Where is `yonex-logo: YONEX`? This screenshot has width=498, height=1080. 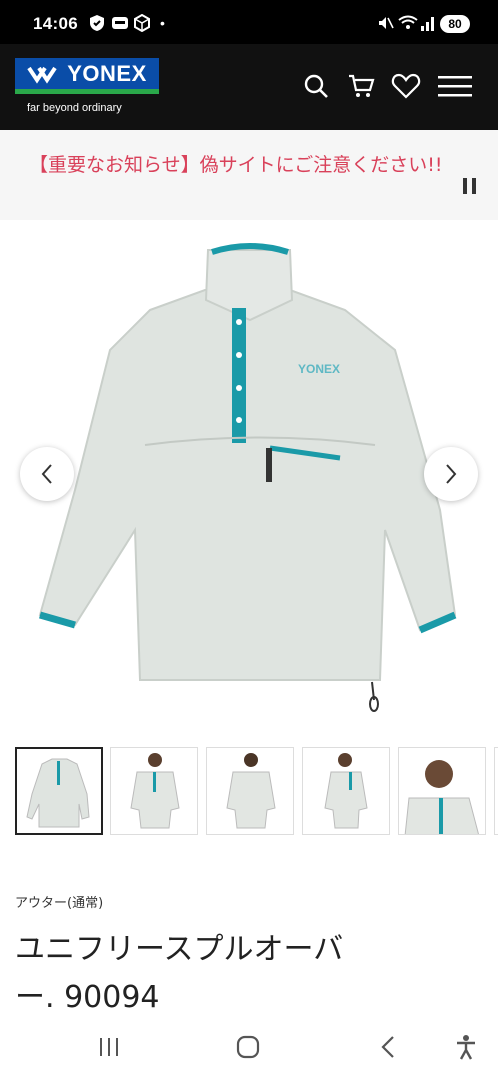 yonex-logo: YONEX is located at coordinates (87, 76).